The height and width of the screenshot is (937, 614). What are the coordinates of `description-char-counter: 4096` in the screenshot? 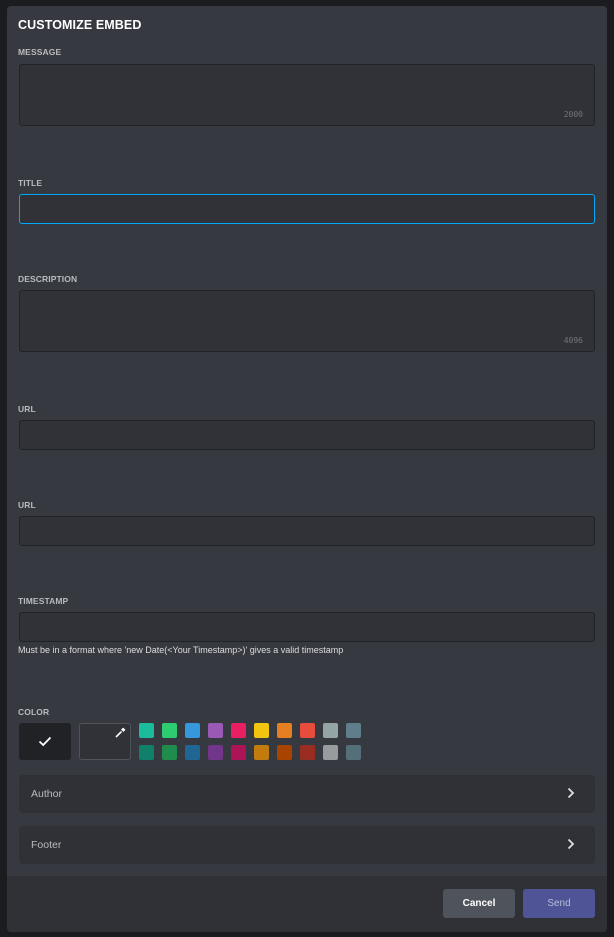 It's located at (573, 340).